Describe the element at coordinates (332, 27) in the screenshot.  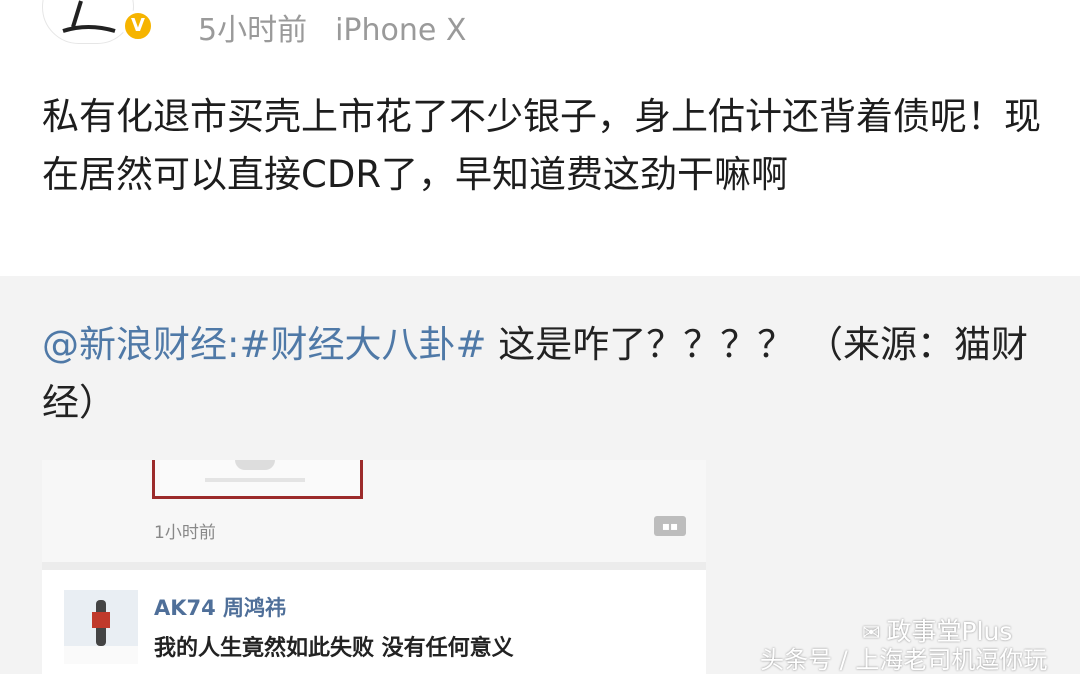
I see `post-meta: 5小时前 iPhone X` at that location.